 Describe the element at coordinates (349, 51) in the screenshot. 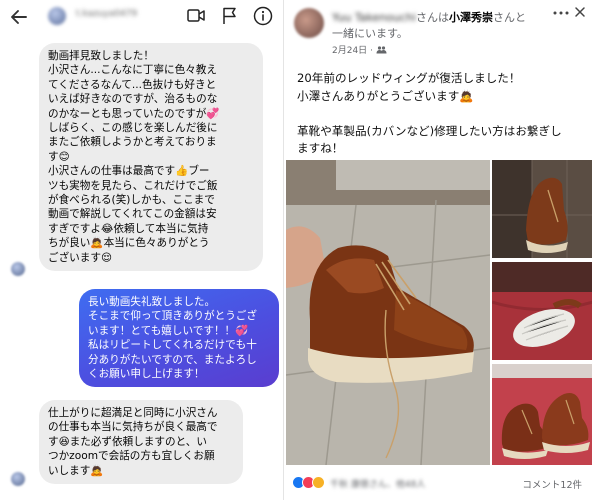

I see `post-date: 2月24日` at that location.